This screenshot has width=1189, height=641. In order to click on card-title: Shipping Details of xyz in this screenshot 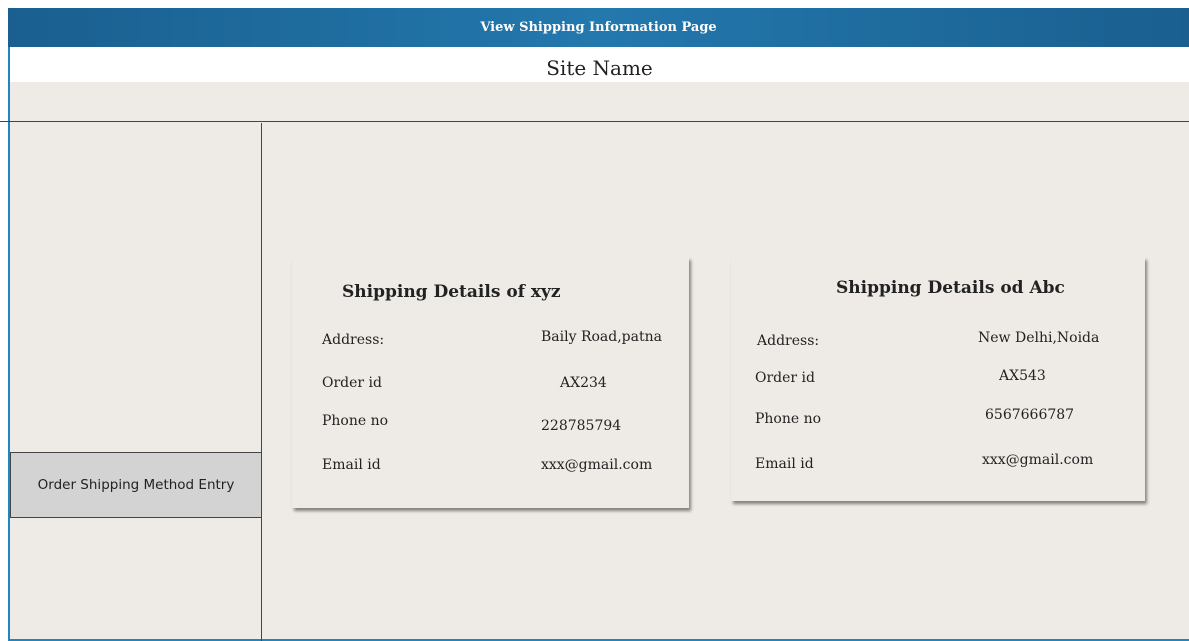, I will do `click(451, 292)`.